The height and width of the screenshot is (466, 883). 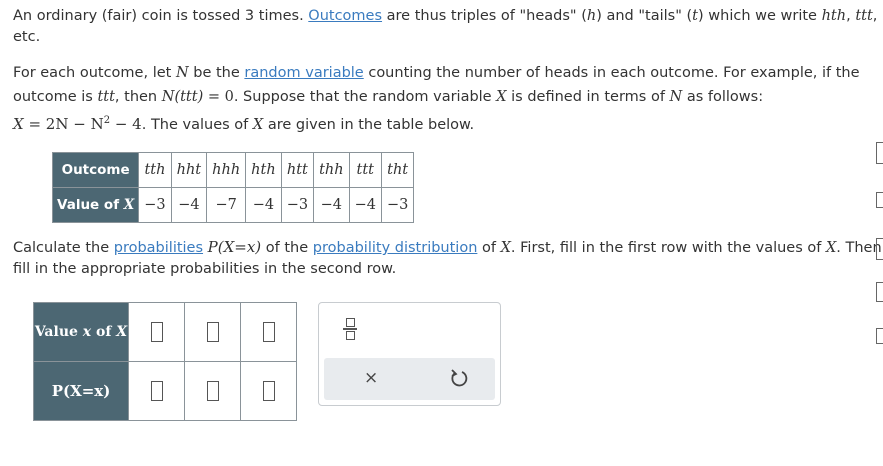 What do you see at coordinates (55, 97) in the screenshot?
I see `definition-text: outcome is` at bounding box center [55, 97].